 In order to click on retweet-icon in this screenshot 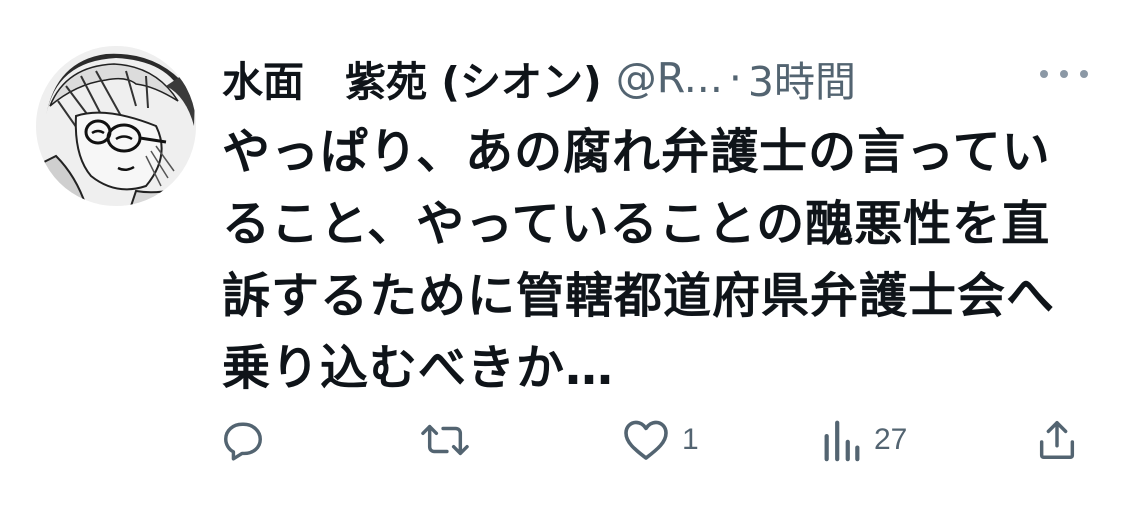, I will do `click(445, 440)`.